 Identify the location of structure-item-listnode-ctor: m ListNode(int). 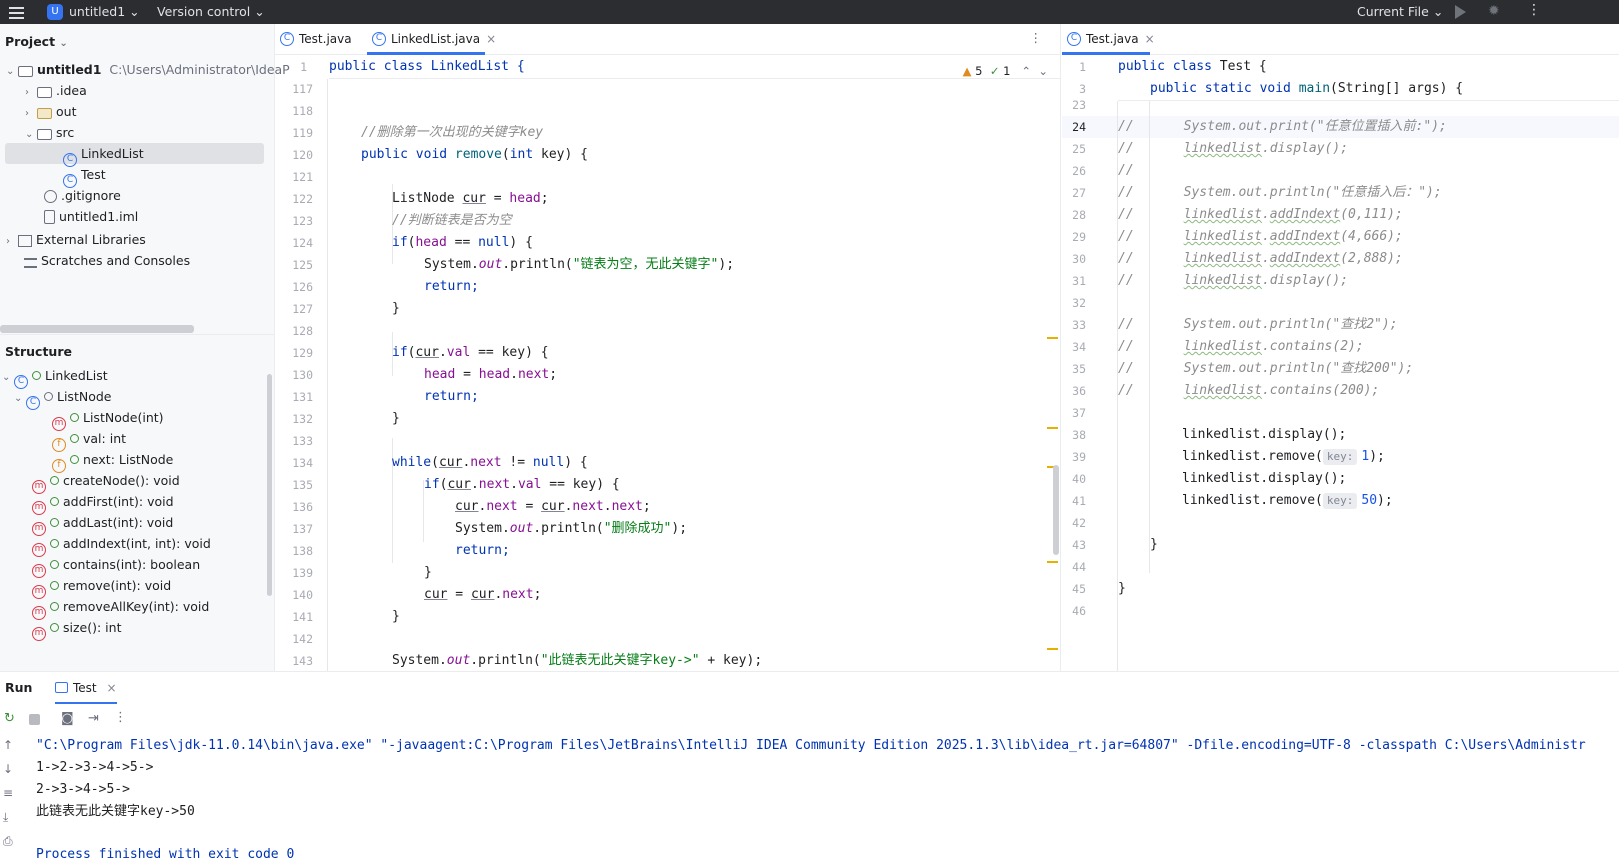
(108, 419).